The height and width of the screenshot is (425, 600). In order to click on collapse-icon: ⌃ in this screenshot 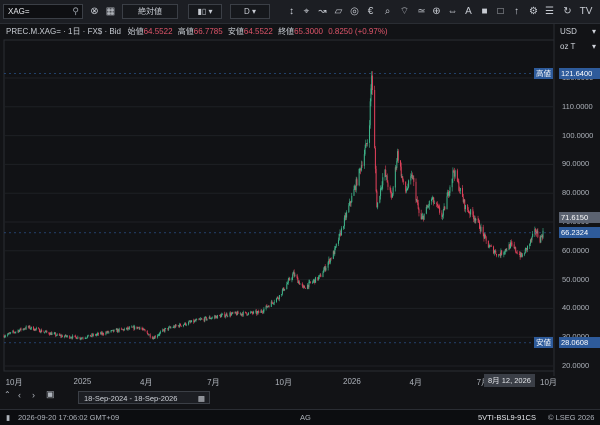, I will do `click(9, 395)`.